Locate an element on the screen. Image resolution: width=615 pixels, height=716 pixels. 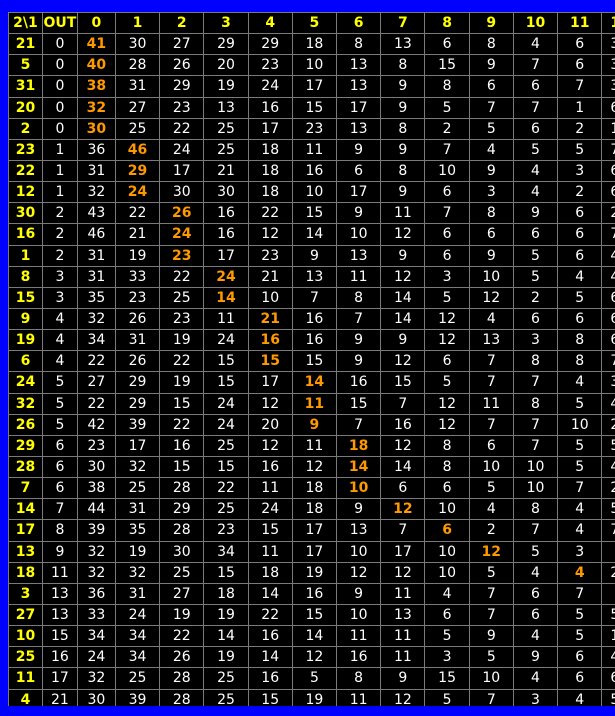
row-label: 13 is located at coordinates (25, 551).